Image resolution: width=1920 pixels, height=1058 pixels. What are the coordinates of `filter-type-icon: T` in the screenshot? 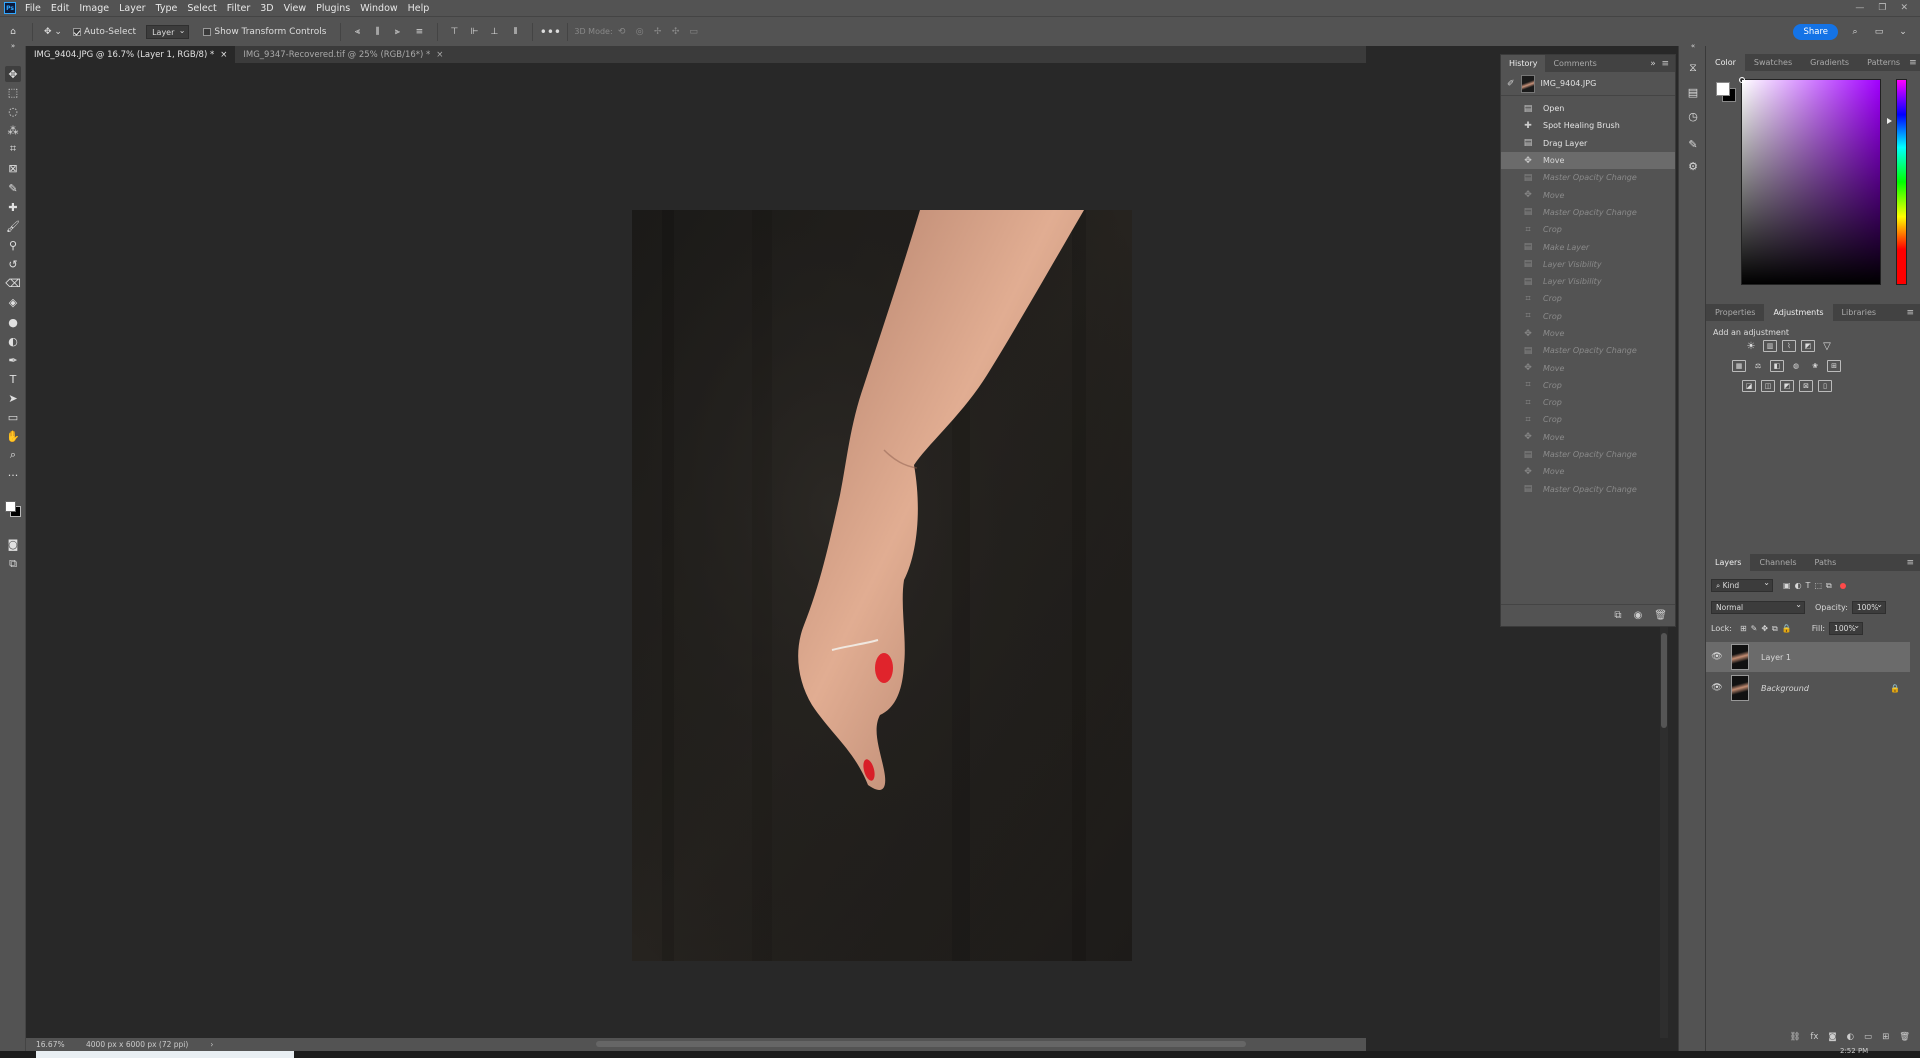 It's located at (1808, 585).